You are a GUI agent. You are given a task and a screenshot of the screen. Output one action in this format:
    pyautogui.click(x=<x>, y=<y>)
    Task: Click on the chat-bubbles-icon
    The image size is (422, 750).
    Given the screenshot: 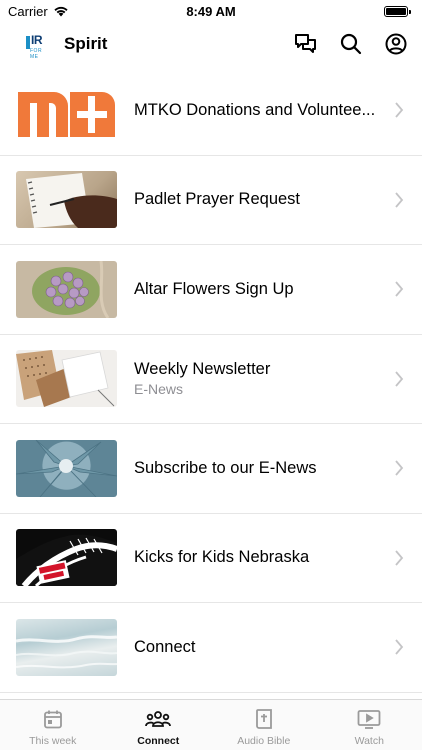 What is the action you would take?
    pyautogui.click(x=305, y=43)
    